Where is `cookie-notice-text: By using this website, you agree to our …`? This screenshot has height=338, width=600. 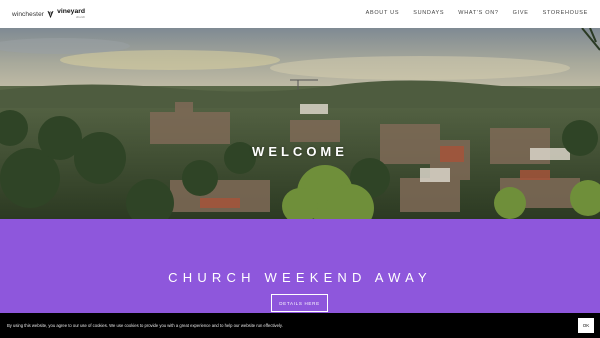
cookie-notice-text: By using this website, you agree to our … is located at coordinates (145, 325).